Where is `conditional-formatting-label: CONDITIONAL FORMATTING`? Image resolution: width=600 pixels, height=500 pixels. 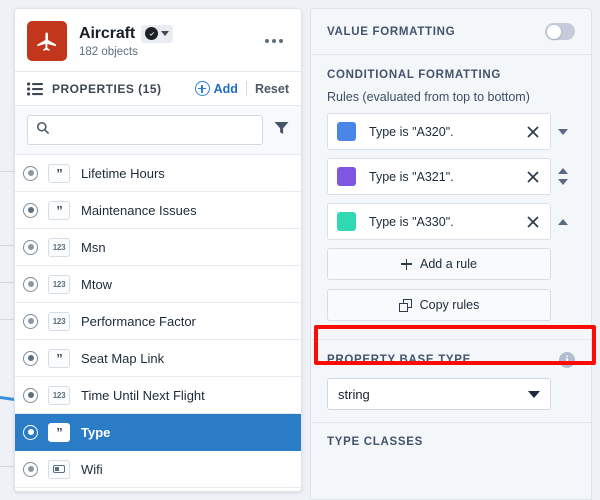 conditional-formatting-label: CONDITIONAL FORMATTING is located at coordinates (414, 75).